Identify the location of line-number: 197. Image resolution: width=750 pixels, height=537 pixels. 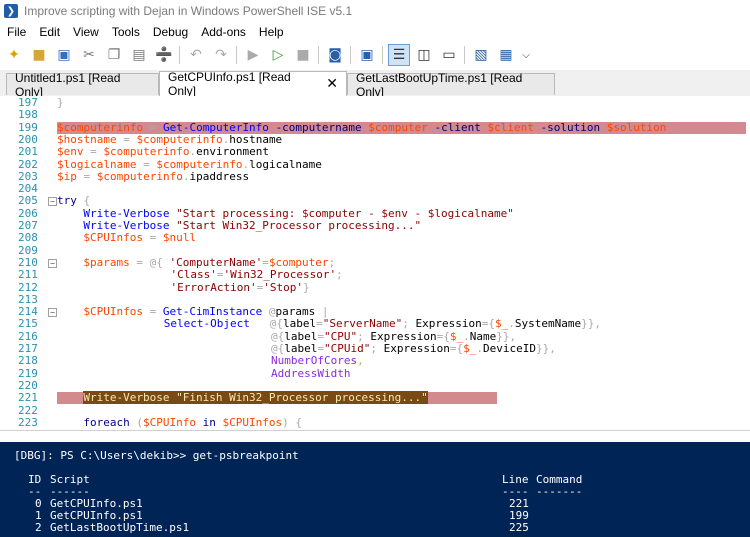
(28, 102).